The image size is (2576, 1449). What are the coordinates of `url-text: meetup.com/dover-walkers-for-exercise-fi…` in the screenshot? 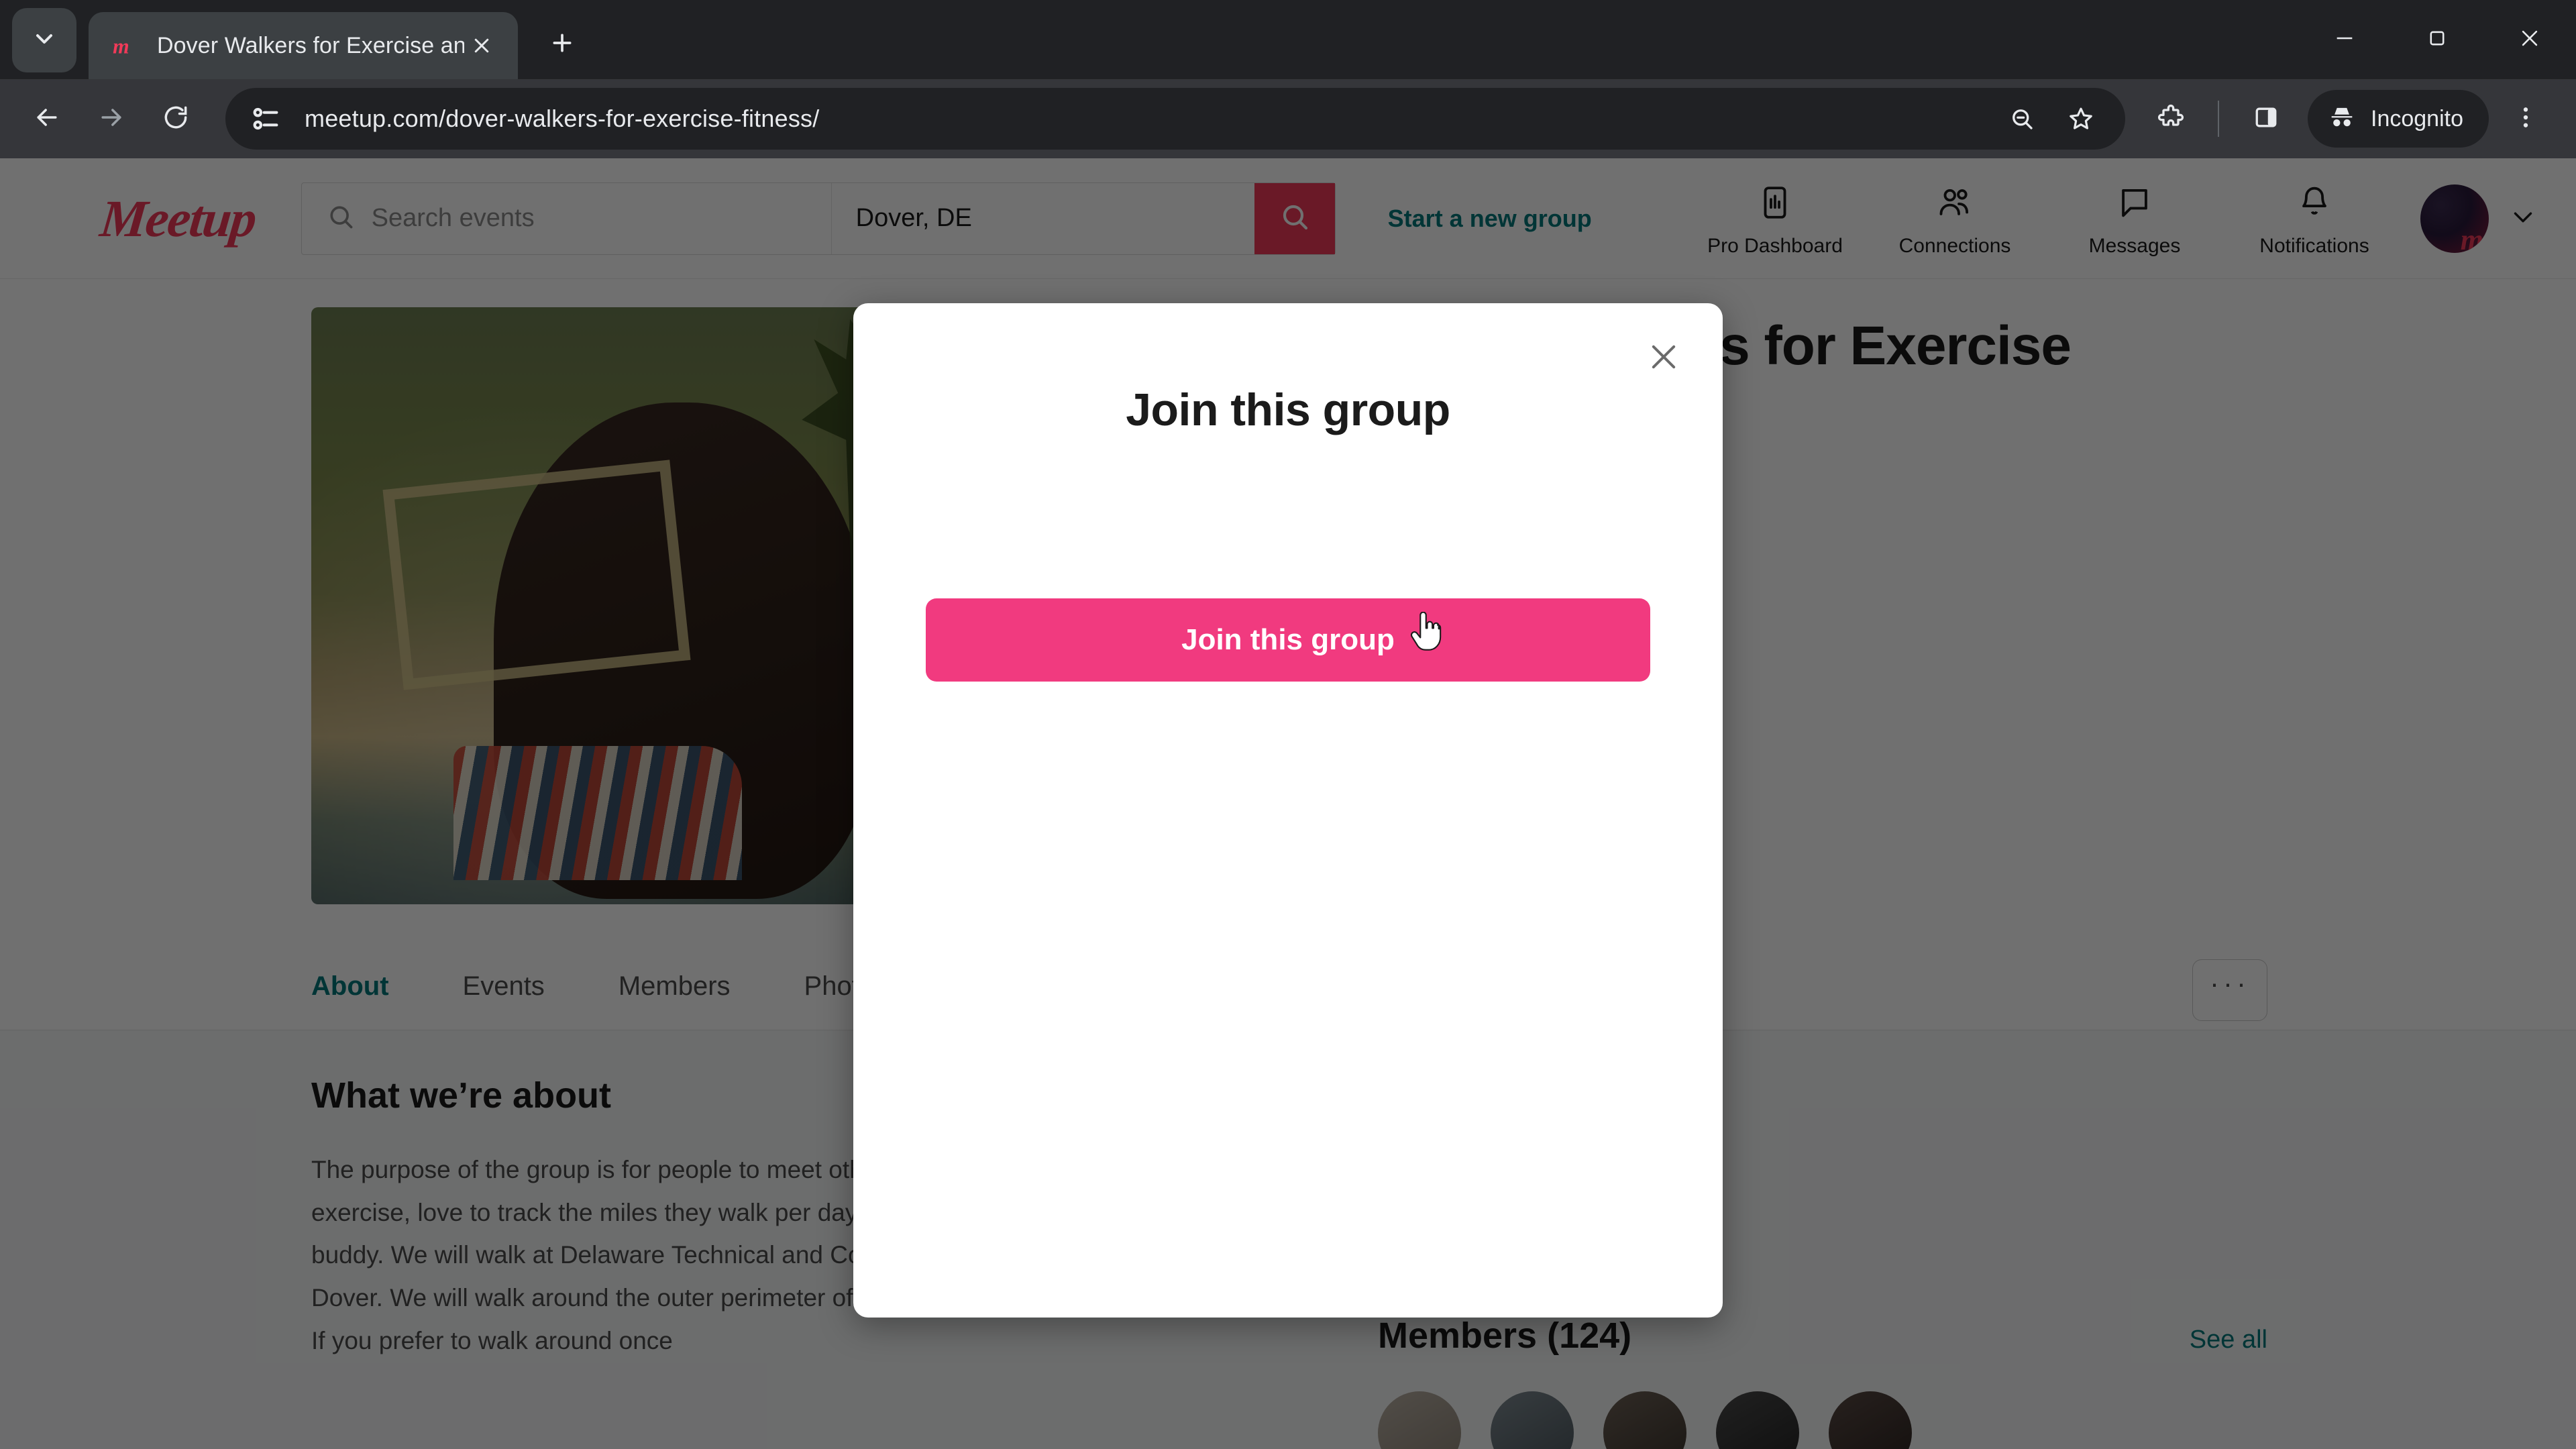 It's located at (562, 118).